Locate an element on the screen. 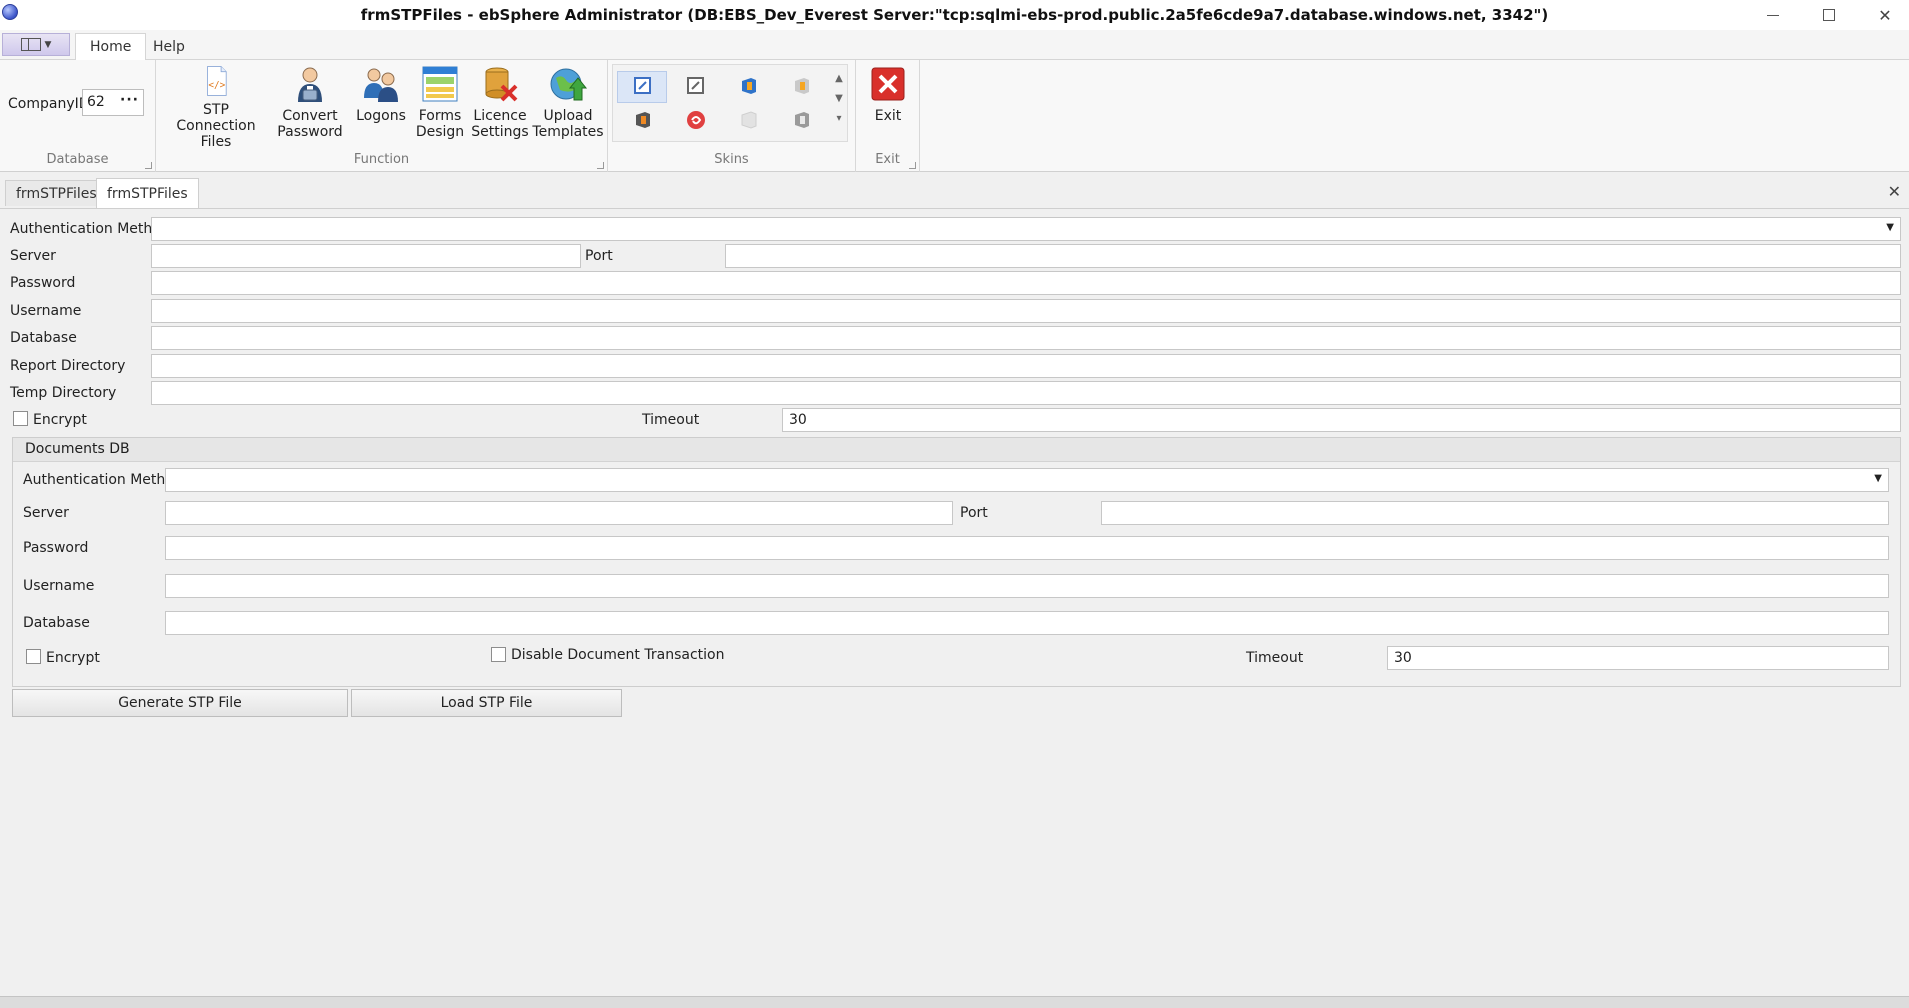 This screenshot has width=1909, height=1008. ribbon-tab-row: ▼ Home Help is located at coordinates (954, 56).